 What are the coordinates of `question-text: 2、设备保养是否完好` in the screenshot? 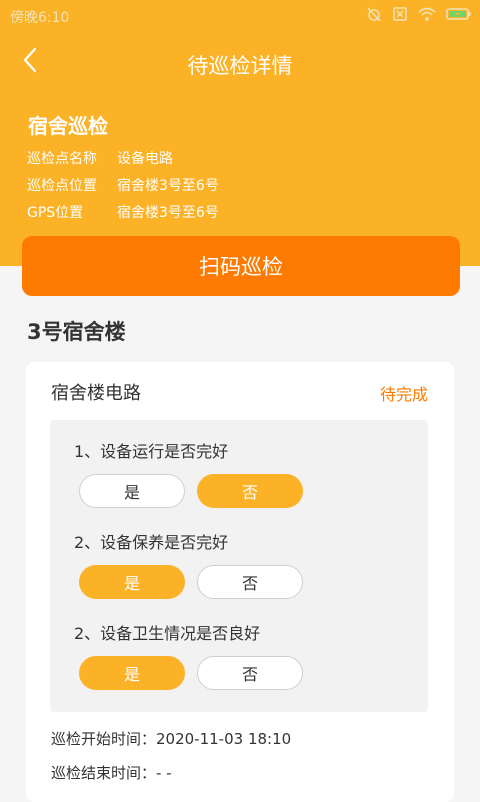 It's located at (151, 542).